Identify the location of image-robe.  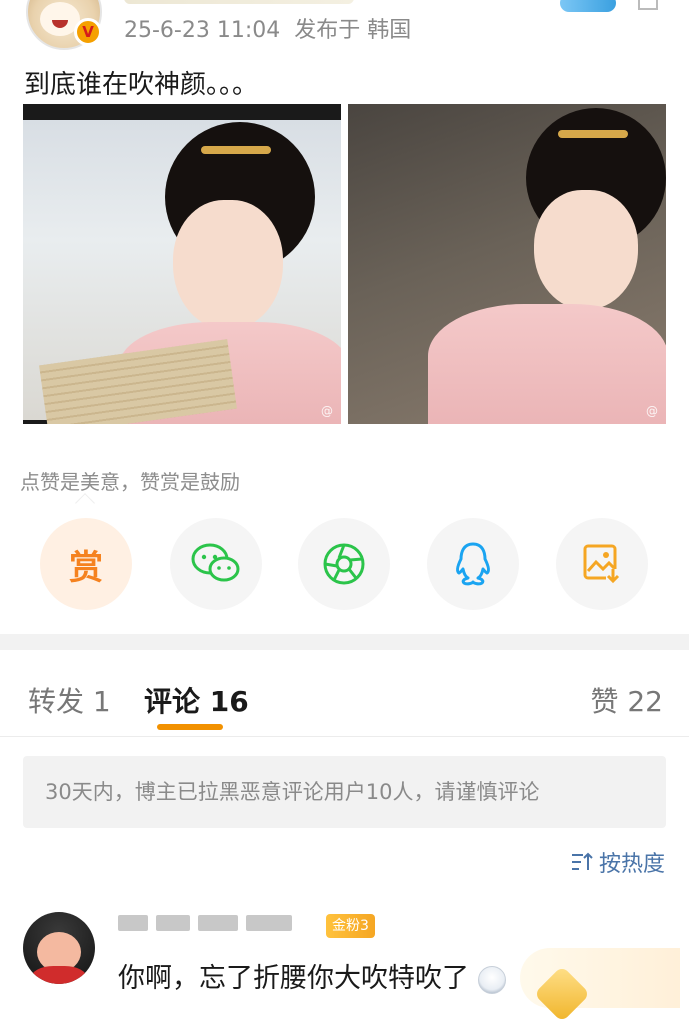
(547, 364).